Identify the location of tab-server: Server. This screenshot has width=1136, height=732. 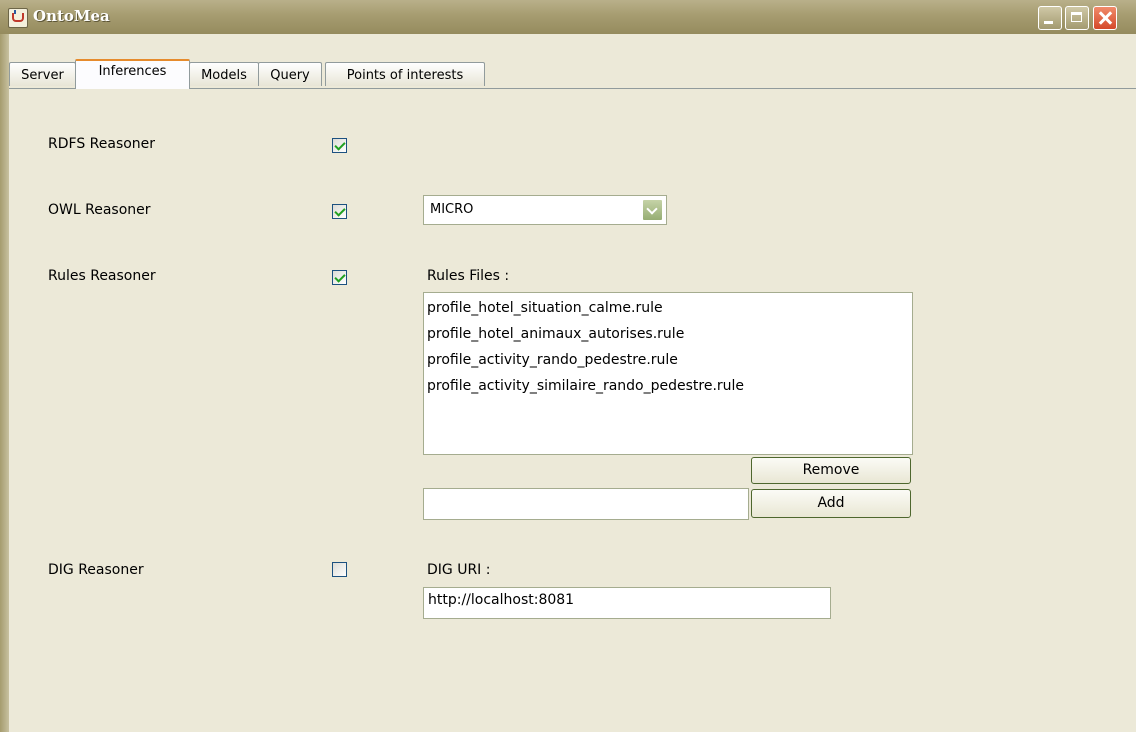
(42, 74).